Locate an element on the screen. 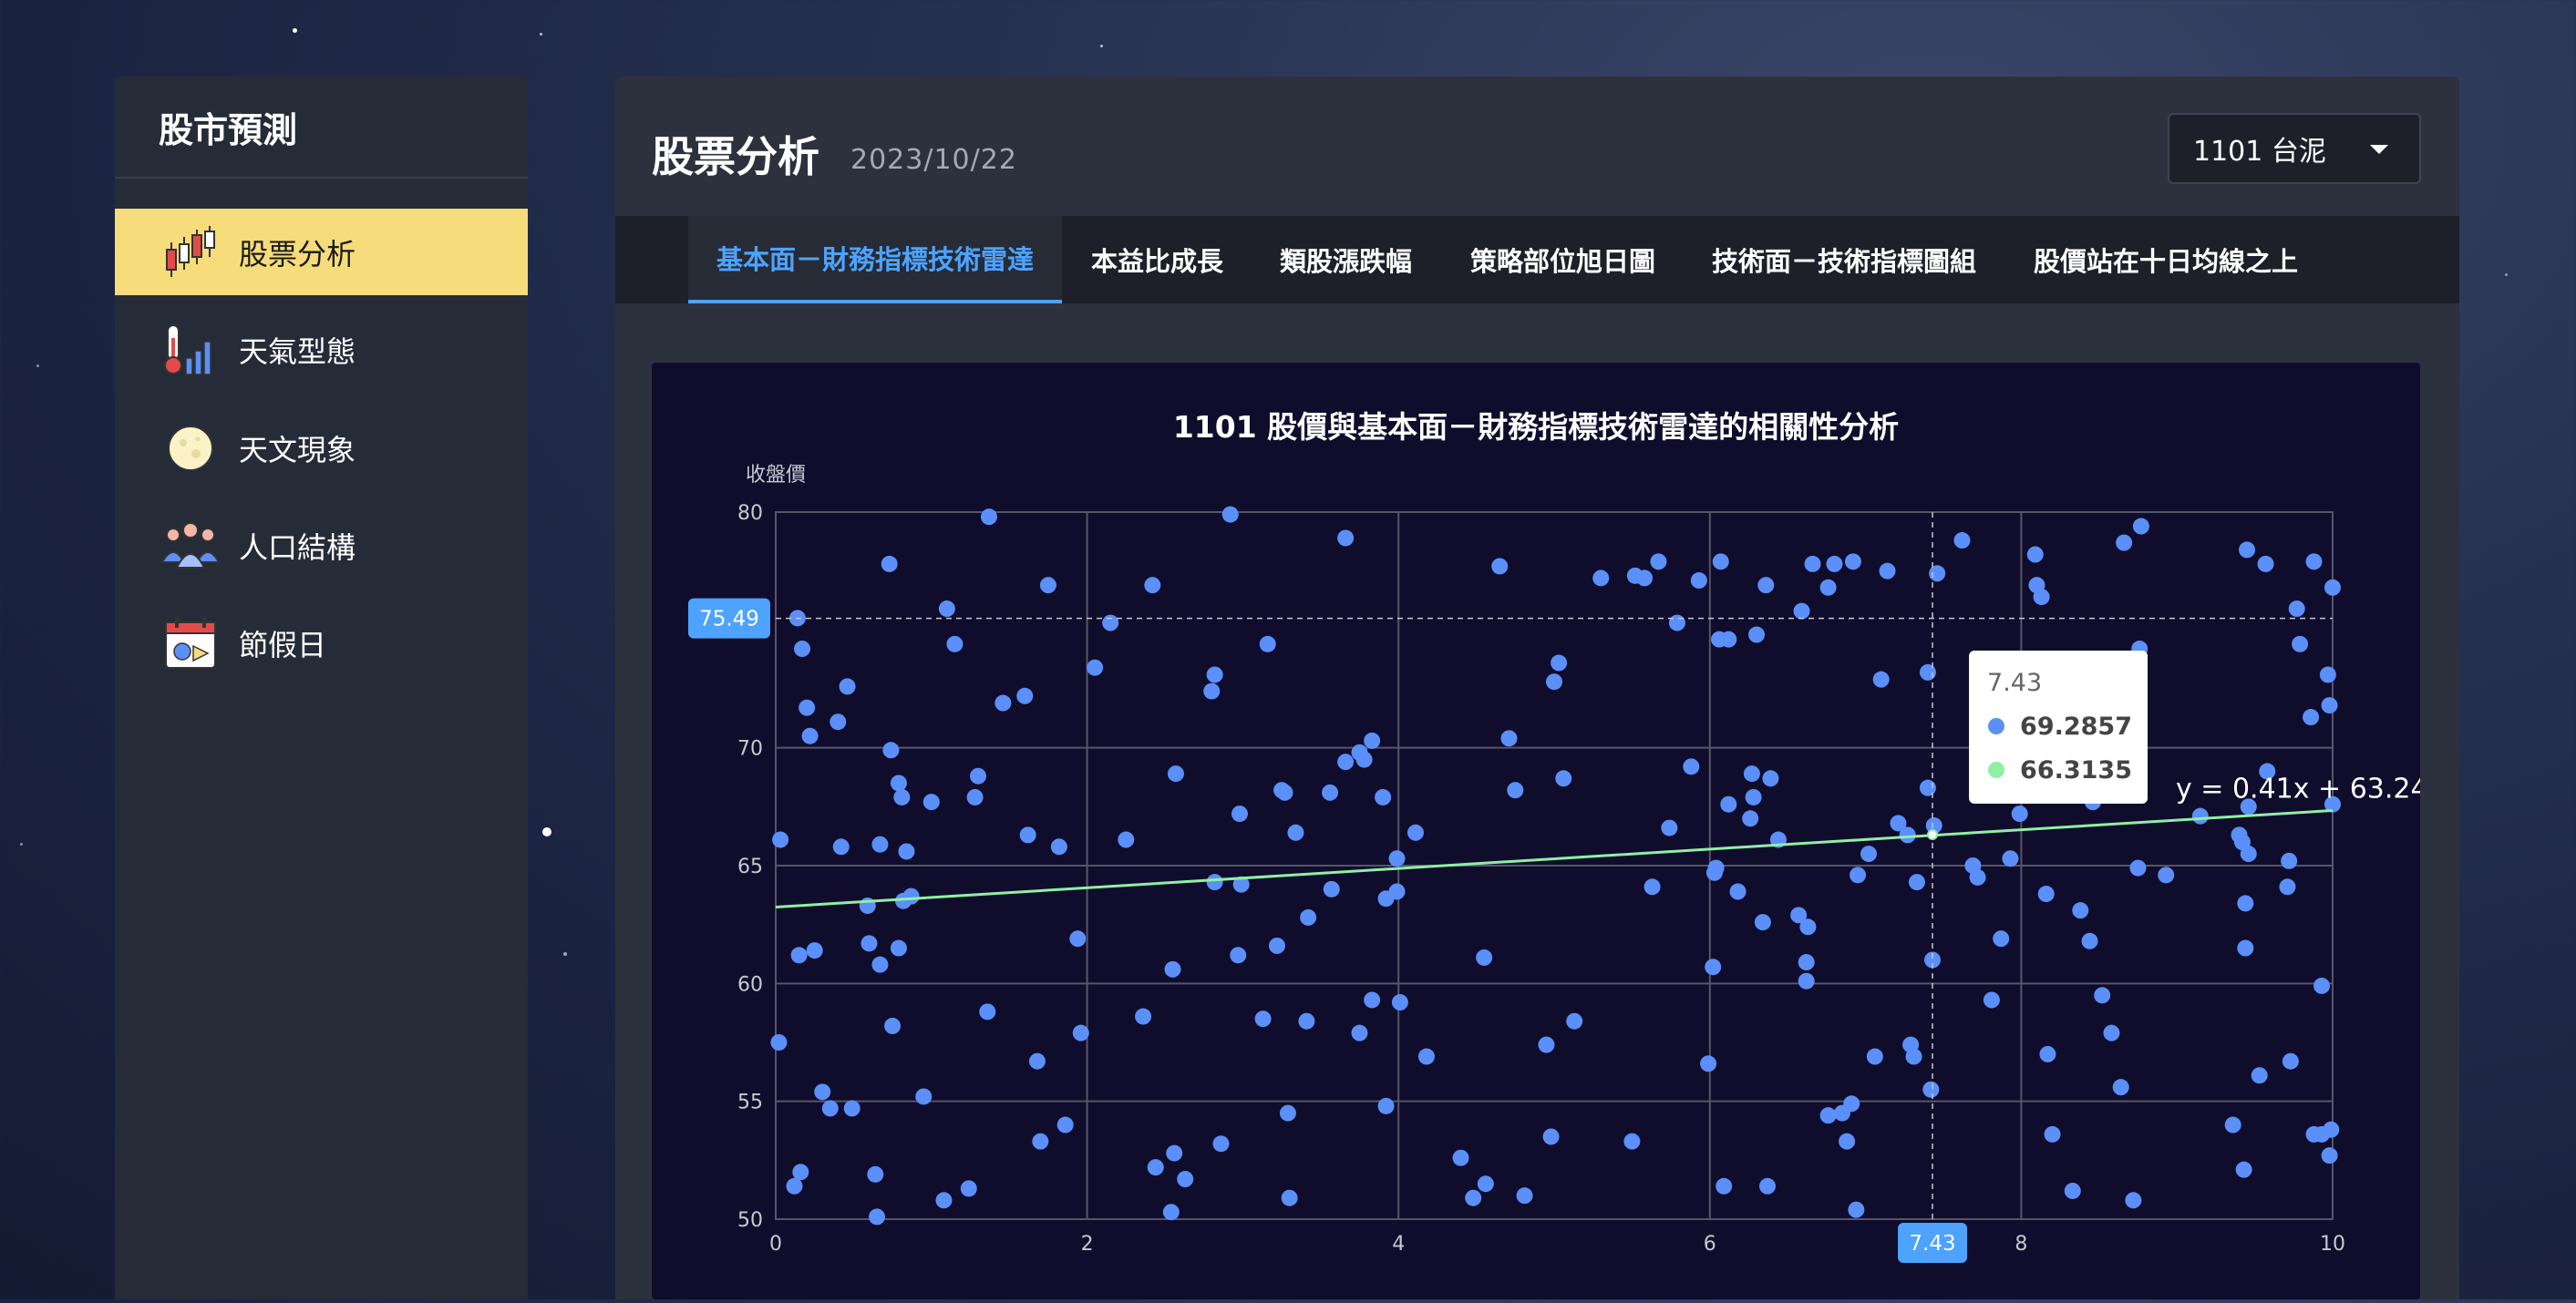 The height and width of the screenshot is (1303, 2576). tab-label: 類股漲跌幅 is located at coordinates (1346, 261).